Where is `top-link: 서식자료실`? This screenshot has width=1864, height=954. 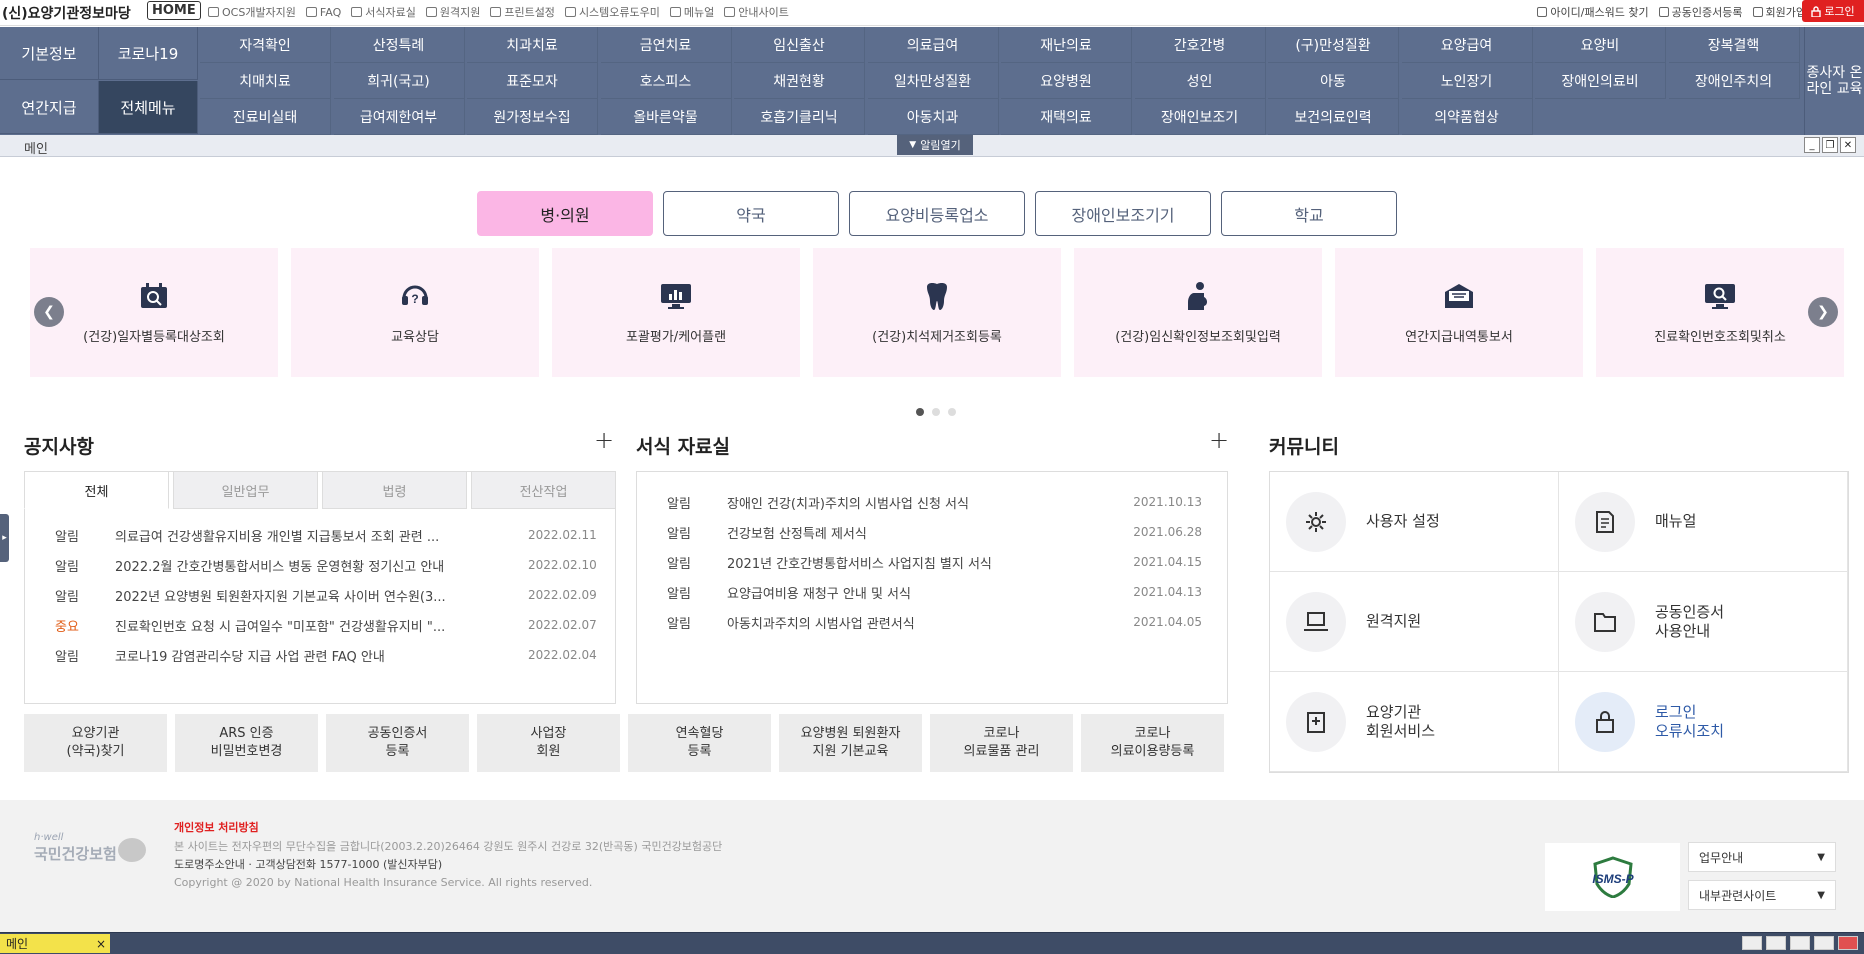
top-link: 서식자료실 is located at coordinates (383, 12).